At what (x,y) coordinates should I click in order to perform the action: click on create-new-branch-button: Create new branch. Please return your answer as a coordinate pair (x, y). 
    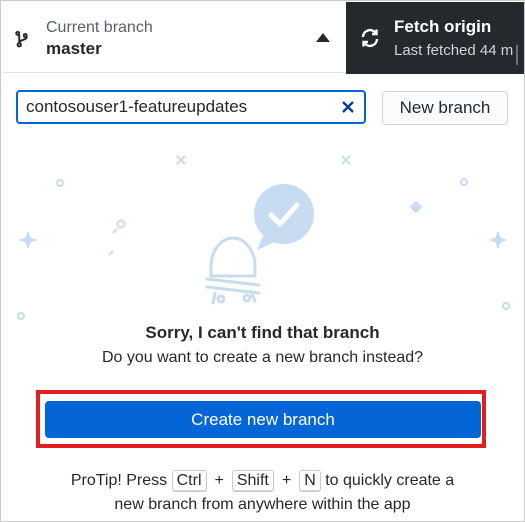
    Looking at the image, I should click on (263, 419).